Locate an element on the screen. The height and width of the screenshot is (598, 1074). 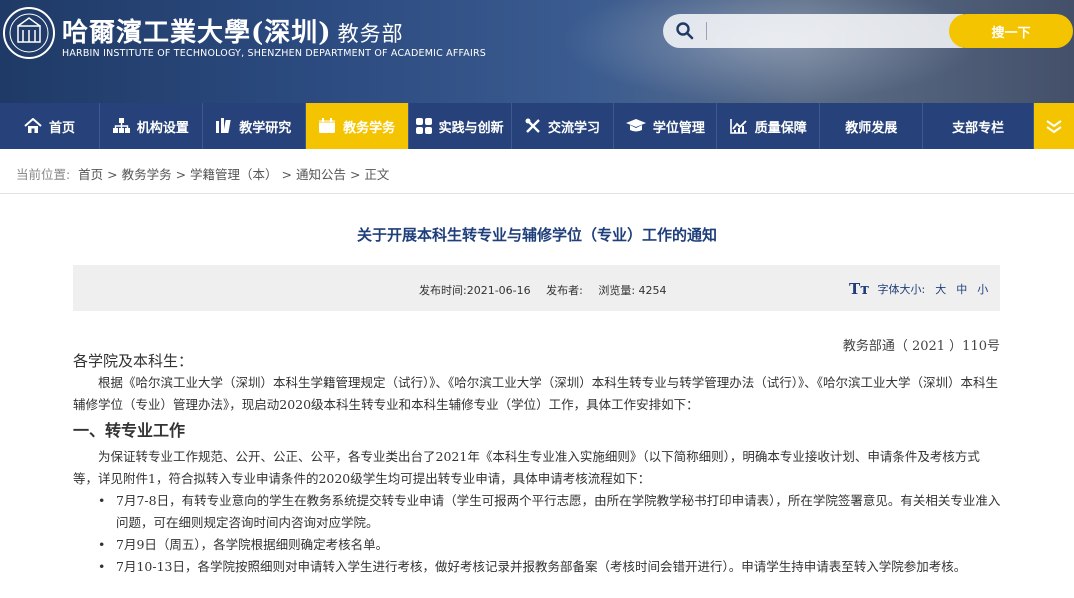
nav-item-organization: 机构设置 is located at coordinates (151, 126).